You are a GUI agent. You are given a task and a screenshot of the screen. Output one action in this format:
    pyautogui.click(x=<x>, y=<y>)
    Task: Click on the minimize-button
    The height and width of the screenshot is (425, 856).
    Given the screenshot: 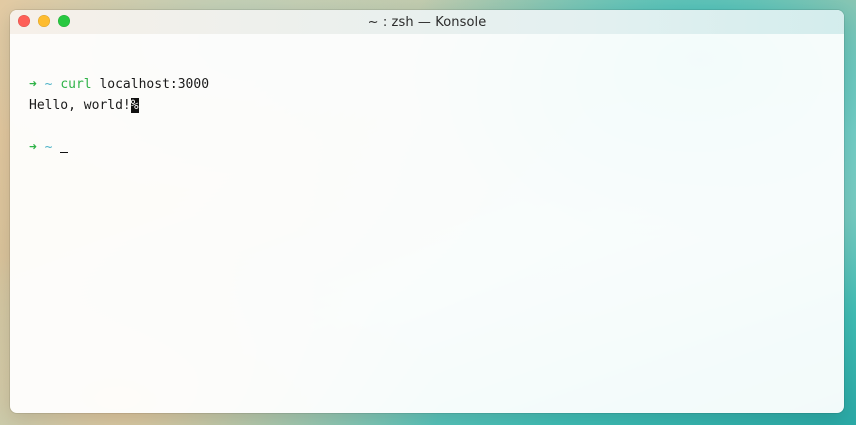 What is the action you would take?
    pyautogui.click(x=44, y=21)
    